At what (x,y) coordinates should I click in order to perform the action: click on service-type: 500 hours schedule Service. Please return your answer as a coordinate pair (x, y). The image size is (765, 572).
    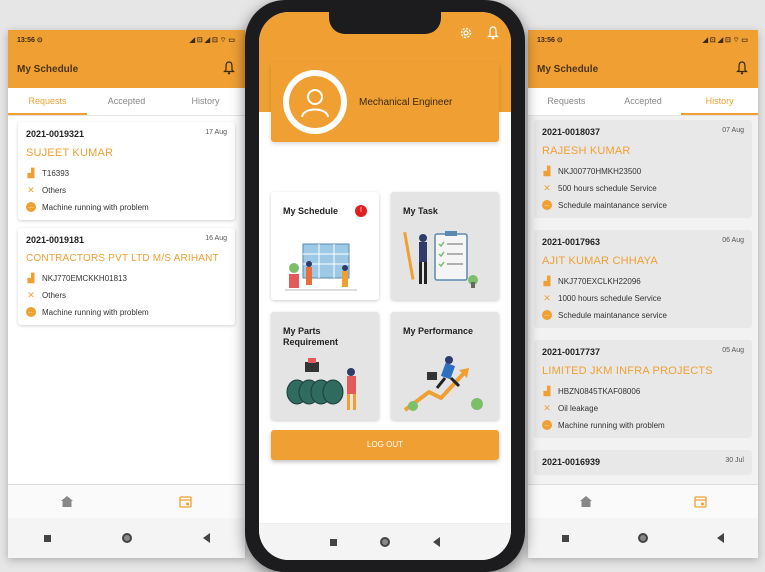
    Looking at the image, I should click on (607, 188).